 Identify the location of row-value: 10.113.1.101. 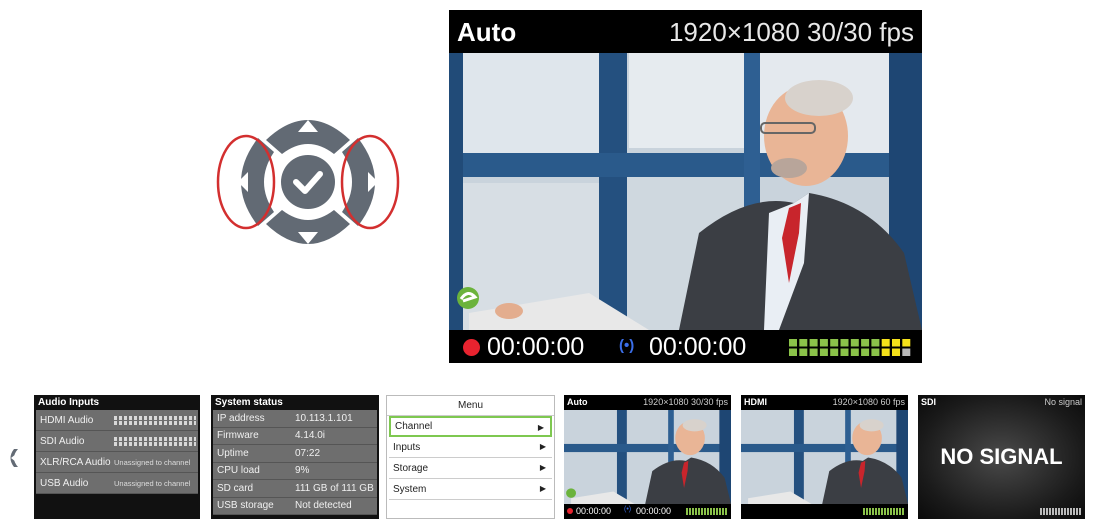
(324, 418).